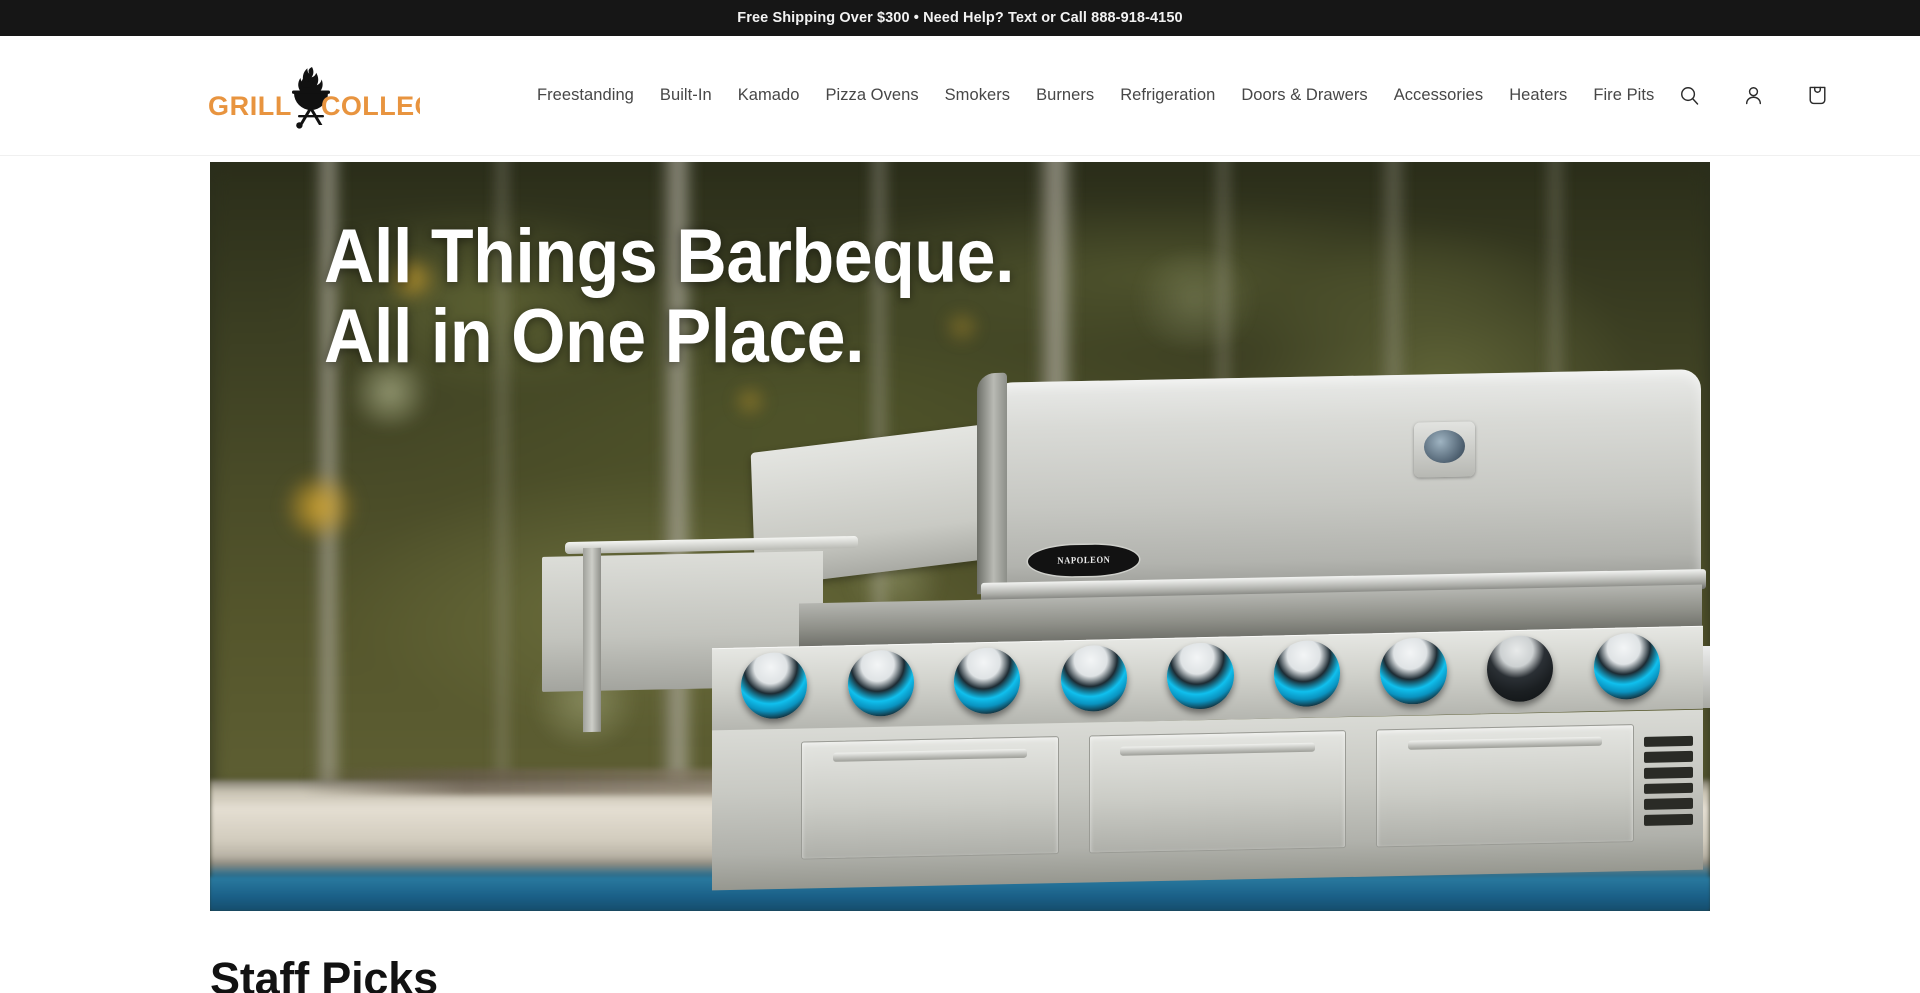  What do you see at coordinates (992, 483) in the screenshot?
I see `hood-left-edge` at bounding box center [992, 483].